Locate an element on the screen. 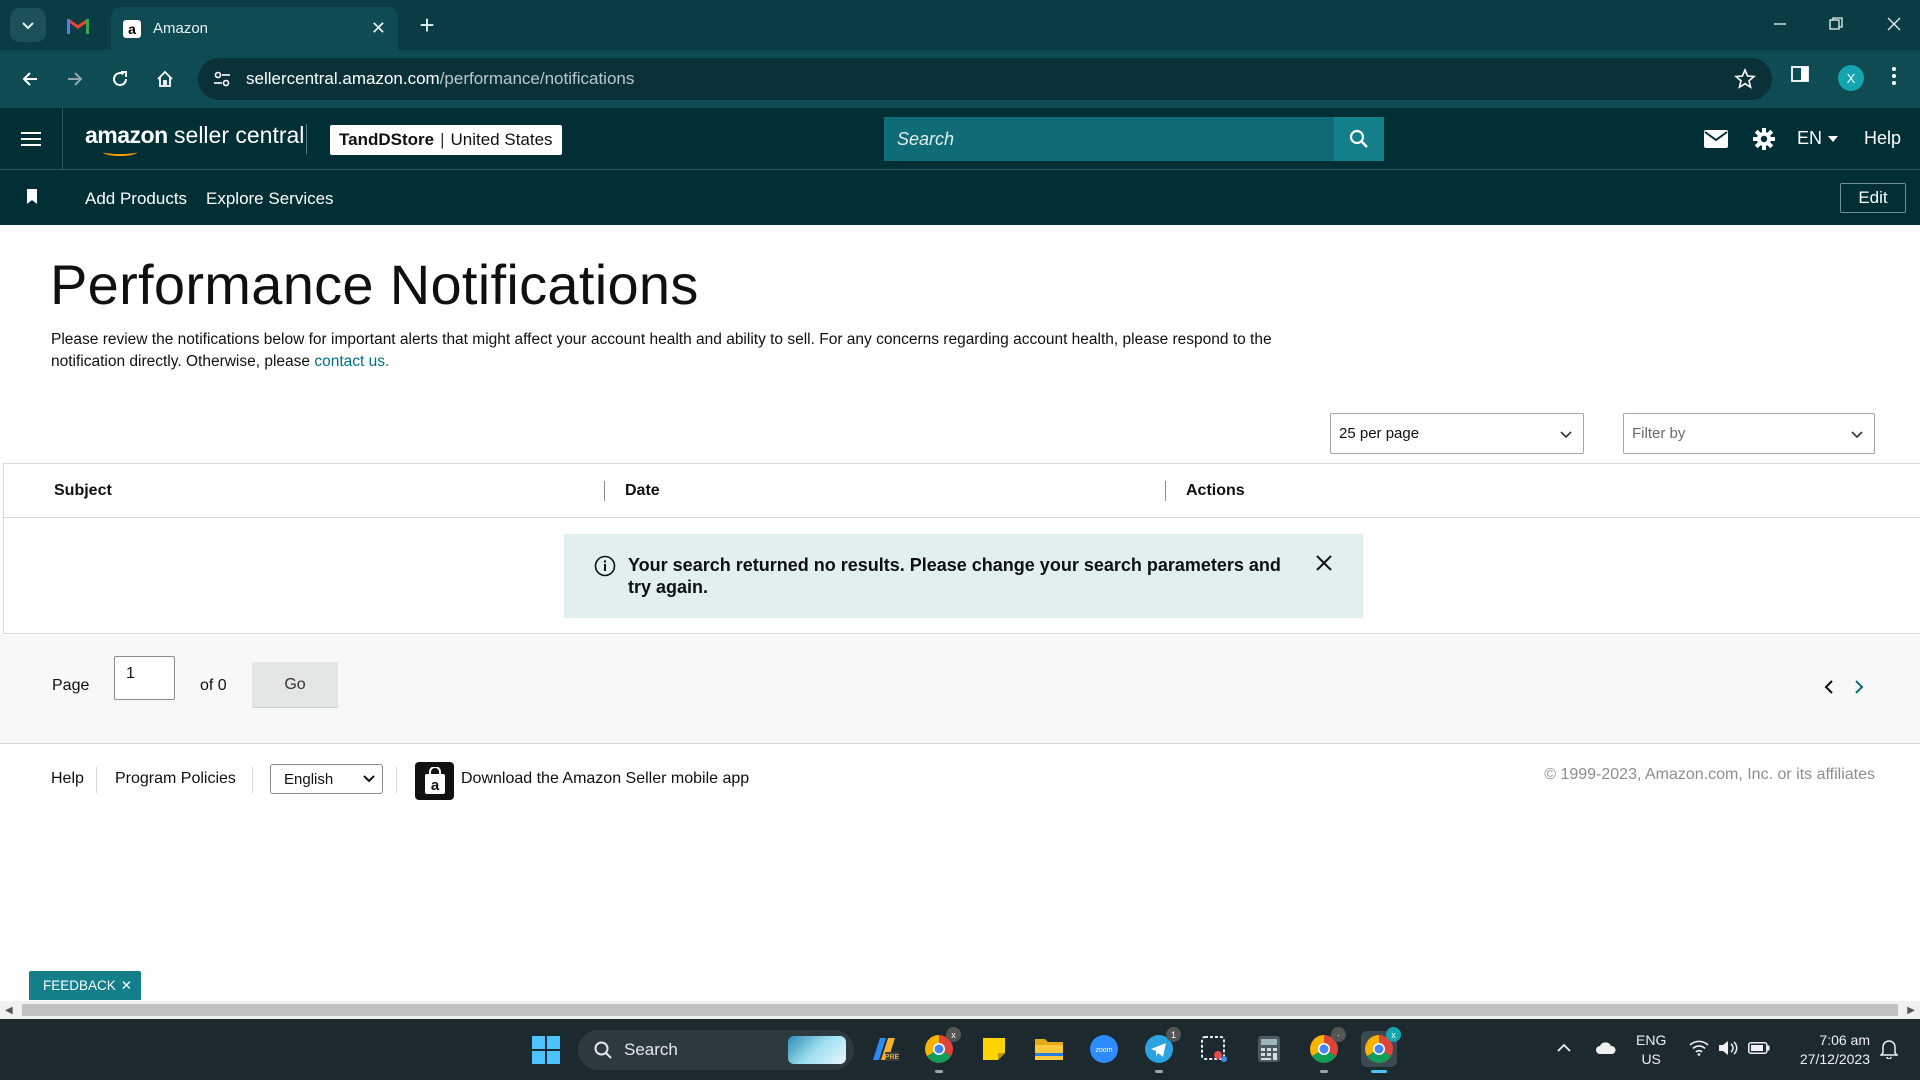  taskbar-app-zoom: zoom is located at coordinates (1104, 1049).